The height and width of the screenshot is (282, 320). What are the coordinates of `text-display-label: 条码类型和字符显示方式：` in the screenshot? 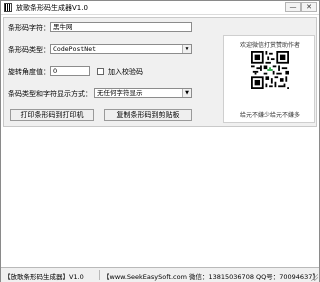 It's located at (50, 94).